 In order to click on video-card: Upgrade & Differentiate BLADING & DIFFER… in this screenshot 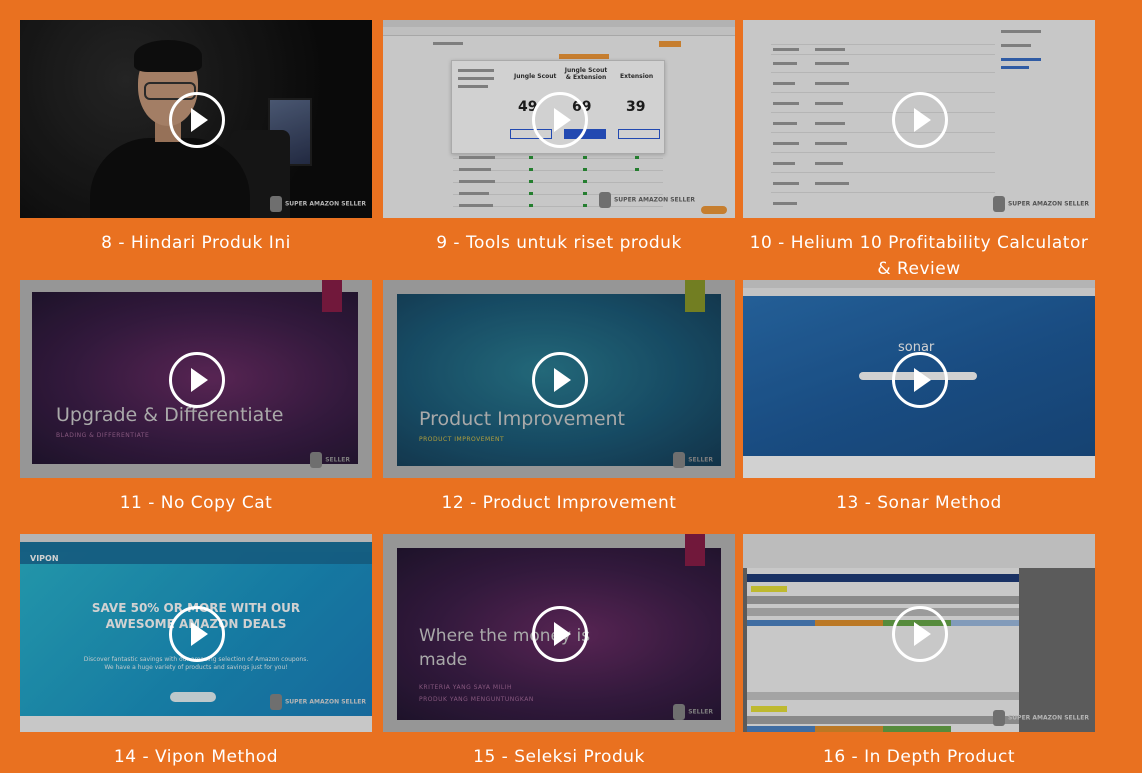, I will do `click(196, 398)`.